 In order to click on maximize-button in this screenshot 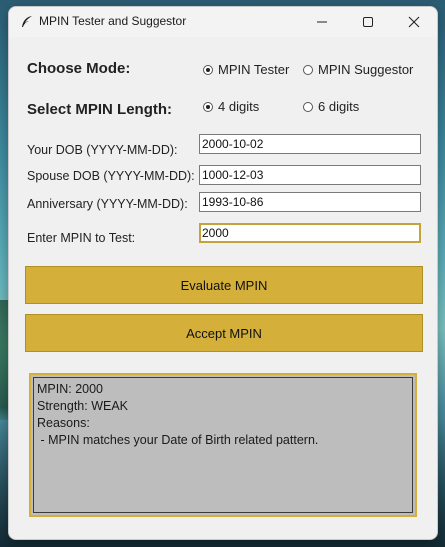, I will do `click(368, 22)`.